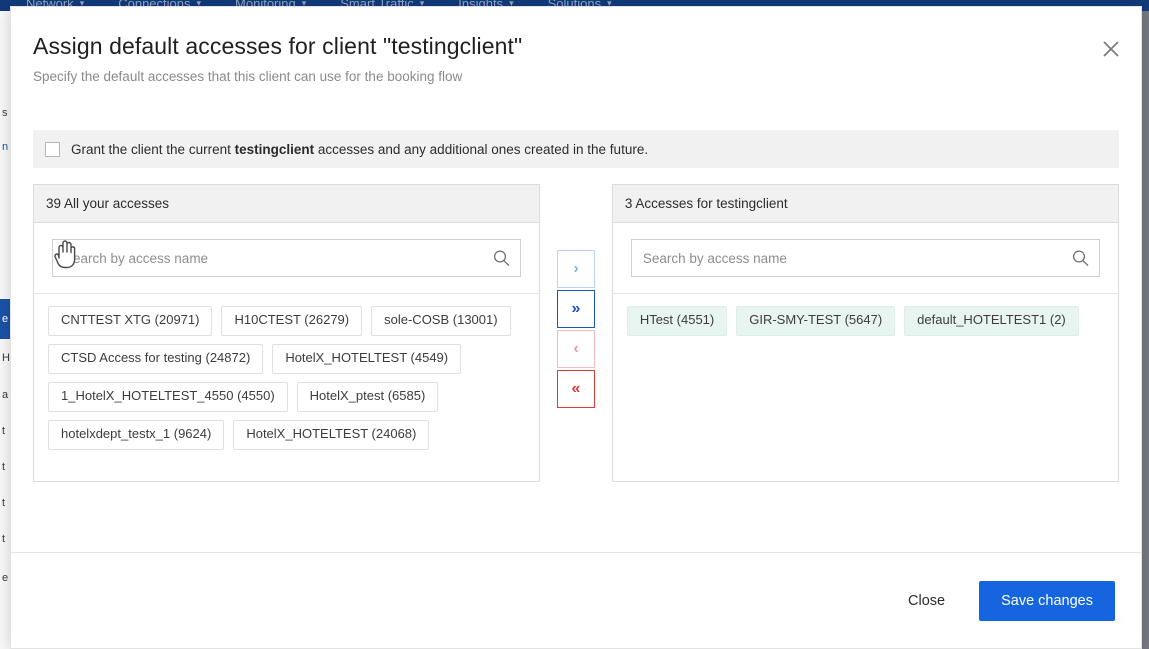 The image size is (1149, 649). Describe the element at coordinates (441, 321) in the screenshot. I see `access-chip: sole-COSB (13001)` at that location.